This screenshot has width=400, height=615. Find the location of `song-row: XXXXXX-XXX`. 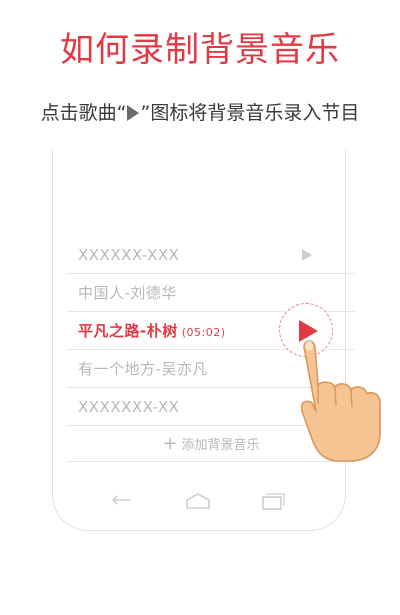

song-row: XXXXXX-XXX is located at coordinates (211, 255).